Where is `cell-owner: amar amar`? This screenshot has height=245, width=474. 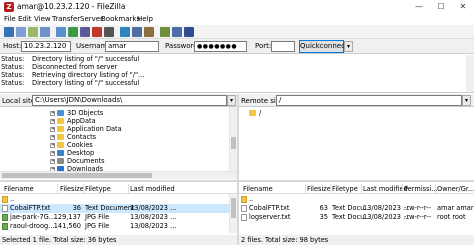
cell-owner: amar amar is located at coordinates (455, 208).